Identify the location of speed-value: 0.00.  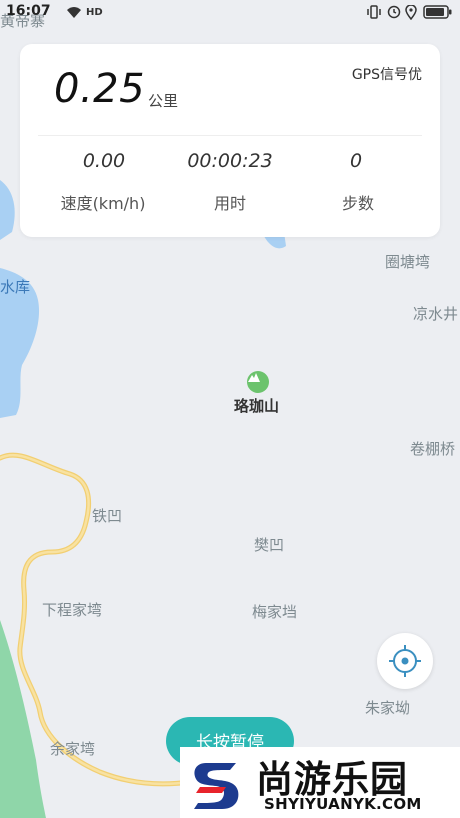
(104, 161).